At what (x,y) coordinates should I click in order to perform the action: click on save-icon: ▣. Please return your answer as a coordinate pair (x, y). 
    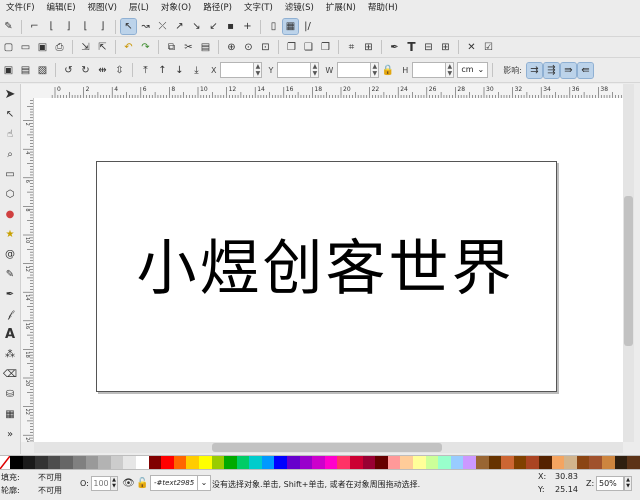
    Looking at the image, I should click on (42, 47).